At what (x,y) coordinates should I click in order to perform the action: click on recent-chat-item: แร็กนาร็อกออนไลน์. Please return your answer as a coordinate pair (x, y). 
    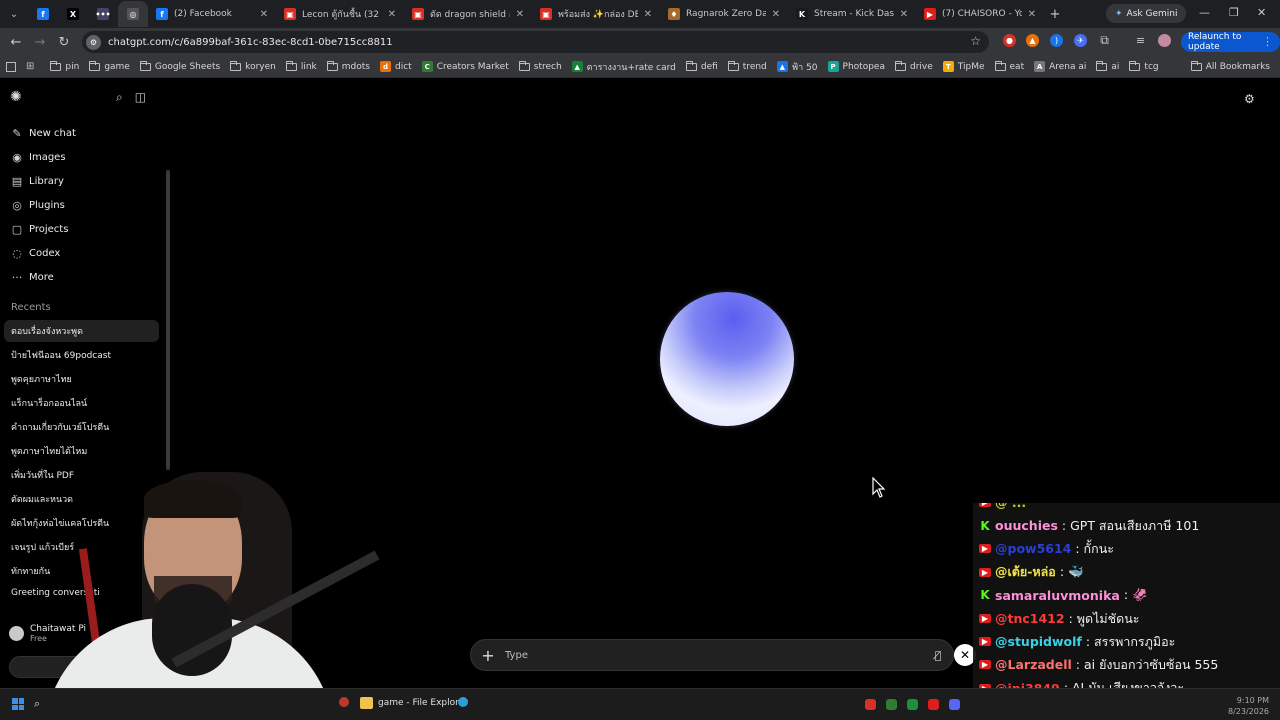
    Looking at the image, I should click on (86, 403).